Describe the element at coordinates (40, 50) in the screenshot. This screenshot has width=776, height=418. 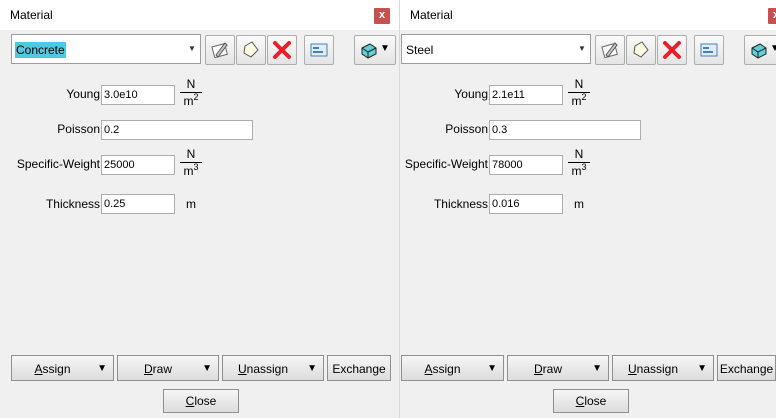
I see `material-select-value: Concrete` at that location.